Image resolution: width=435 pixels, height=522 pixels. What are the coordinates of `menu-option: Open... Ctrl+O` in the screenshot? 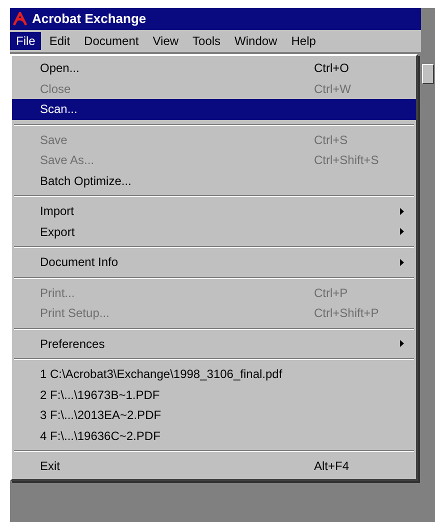 It's located at (214, 68).